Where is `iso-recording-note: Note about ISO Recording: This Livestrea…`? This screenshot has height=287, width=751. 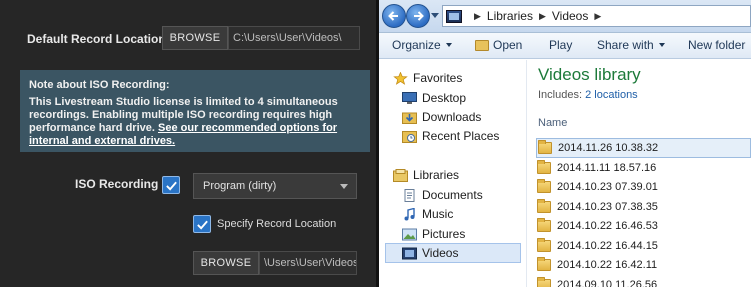 iso-recording-note: Note about ISO Recording: This Livestrea… is located at coordinates (195, 111).